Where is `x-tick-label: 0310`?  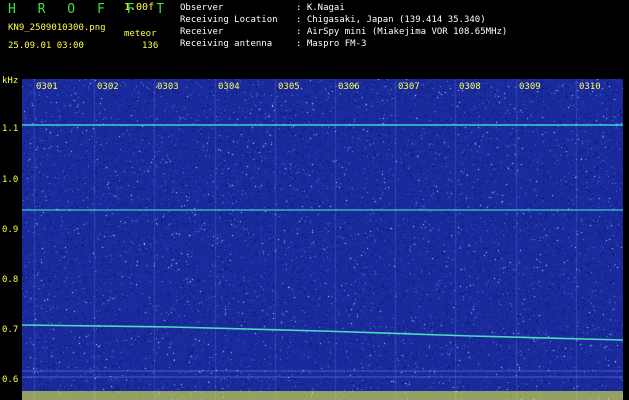
x-tick-label: 0310 is located at coordinates (590, 87).